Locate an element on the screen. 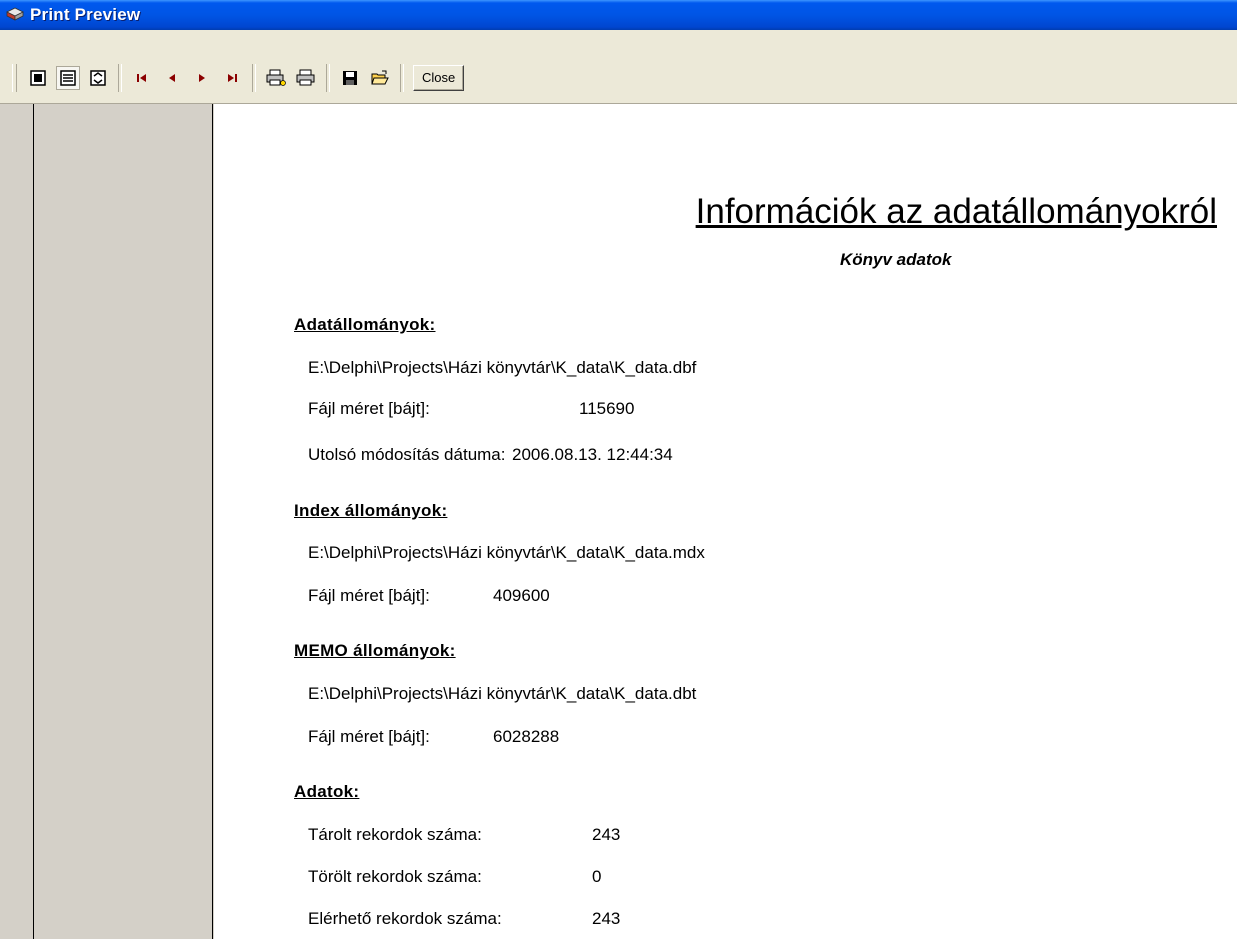 The height and width of the screenshot is (939, 1237). save-button is located at coordinates (350, 78).